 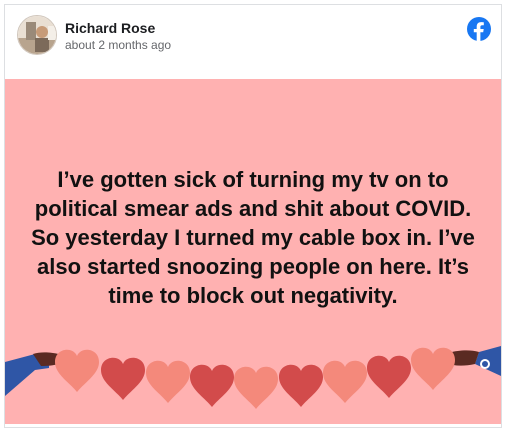 What do you see at coordinates (118, 45) in the screenshot?
I see `post-timestamp: about 2 months ago` at bounding box center [118, 45].